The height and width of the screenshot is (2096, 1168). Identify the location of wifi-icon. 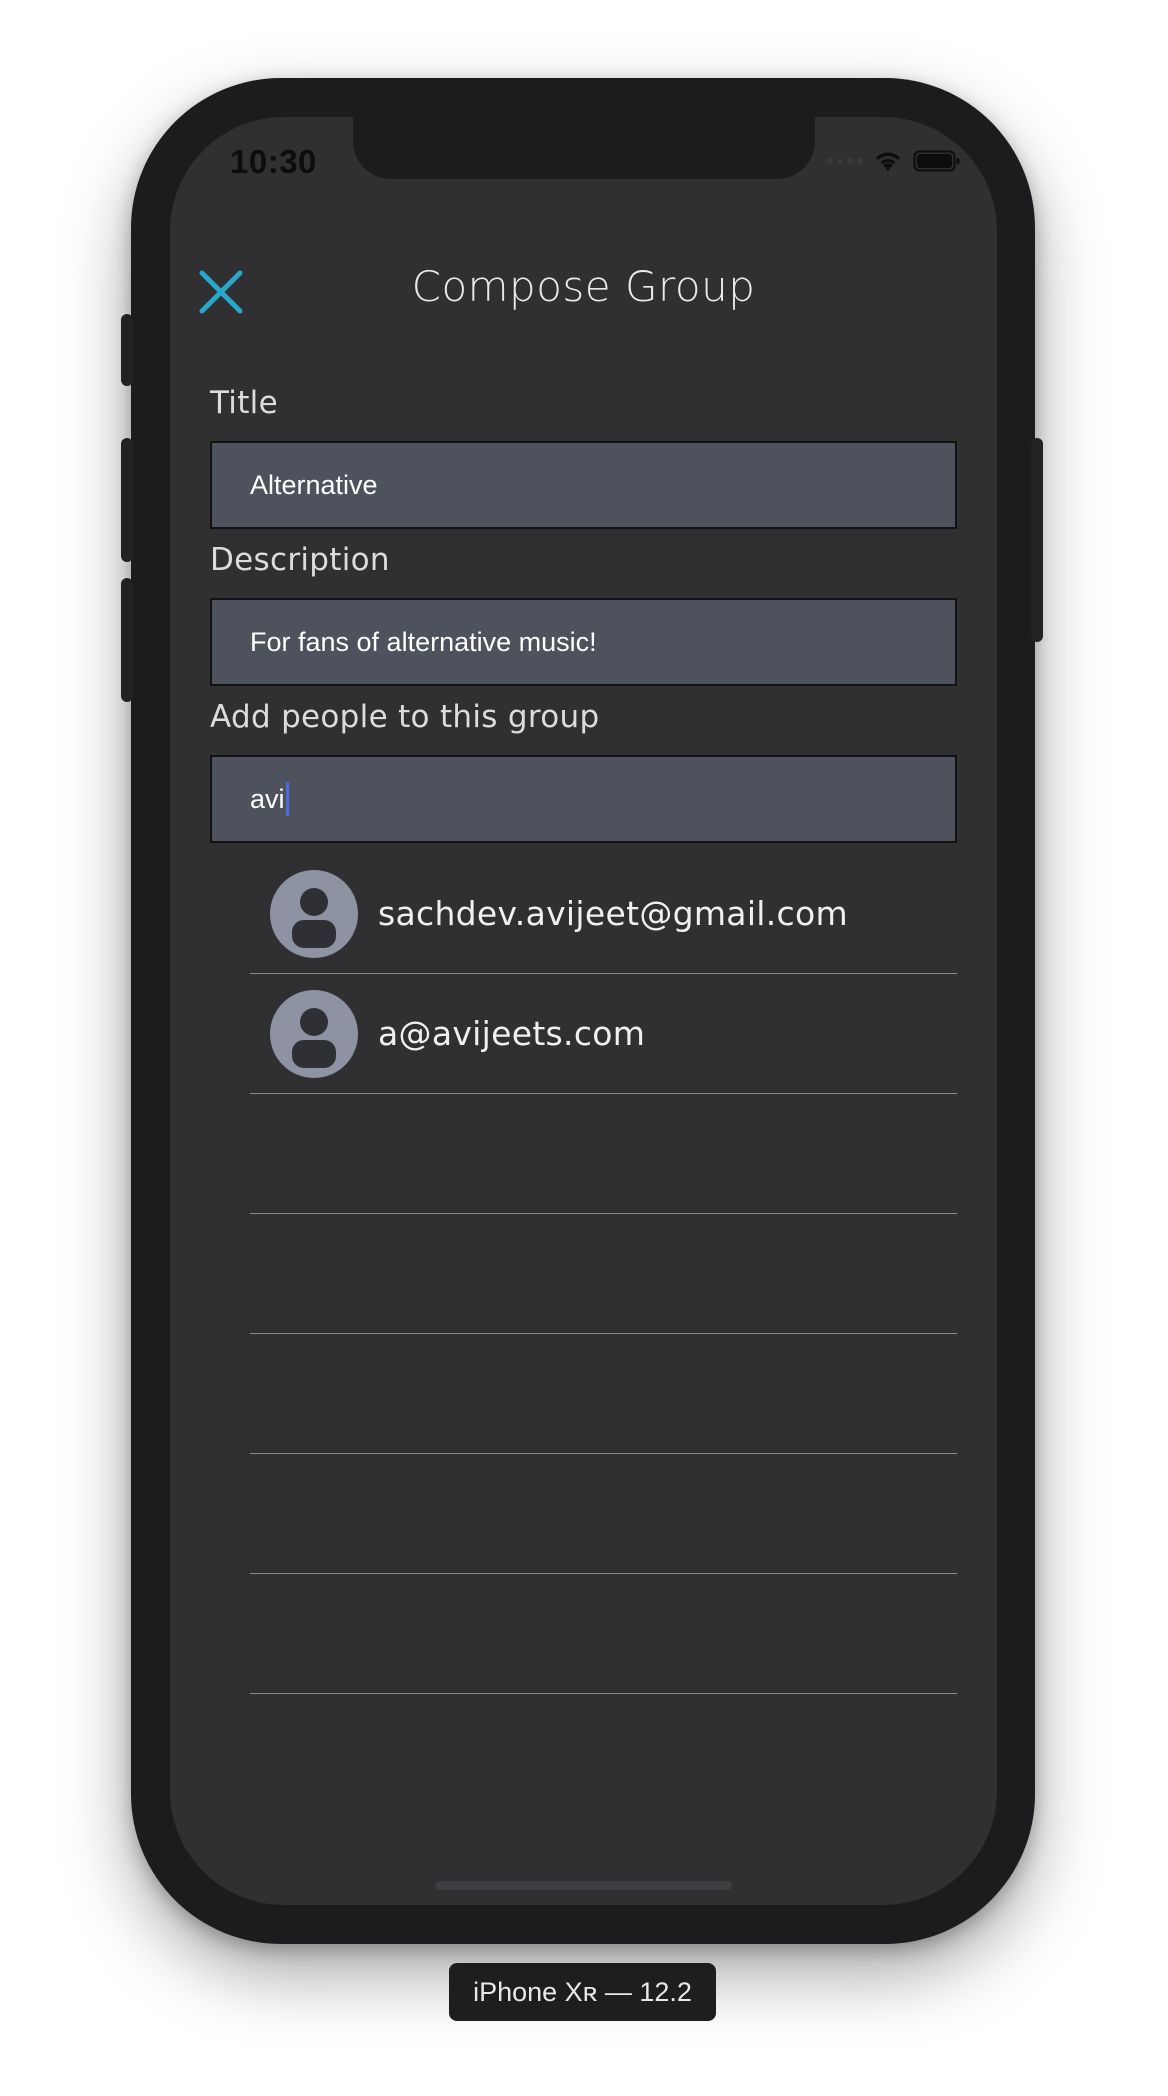
(888, 161).